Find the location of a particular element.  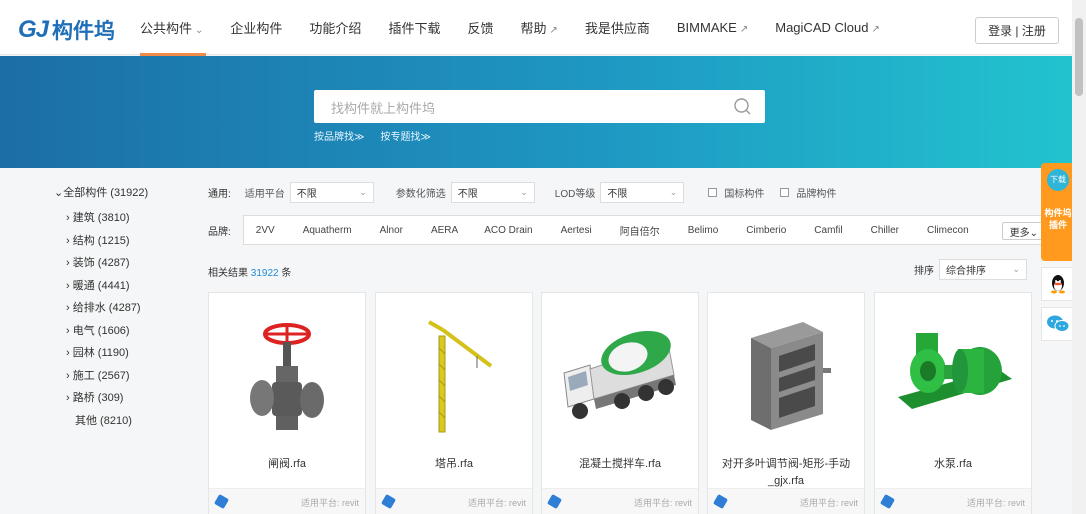

national-checkbox is located at coordinates (713, 192).